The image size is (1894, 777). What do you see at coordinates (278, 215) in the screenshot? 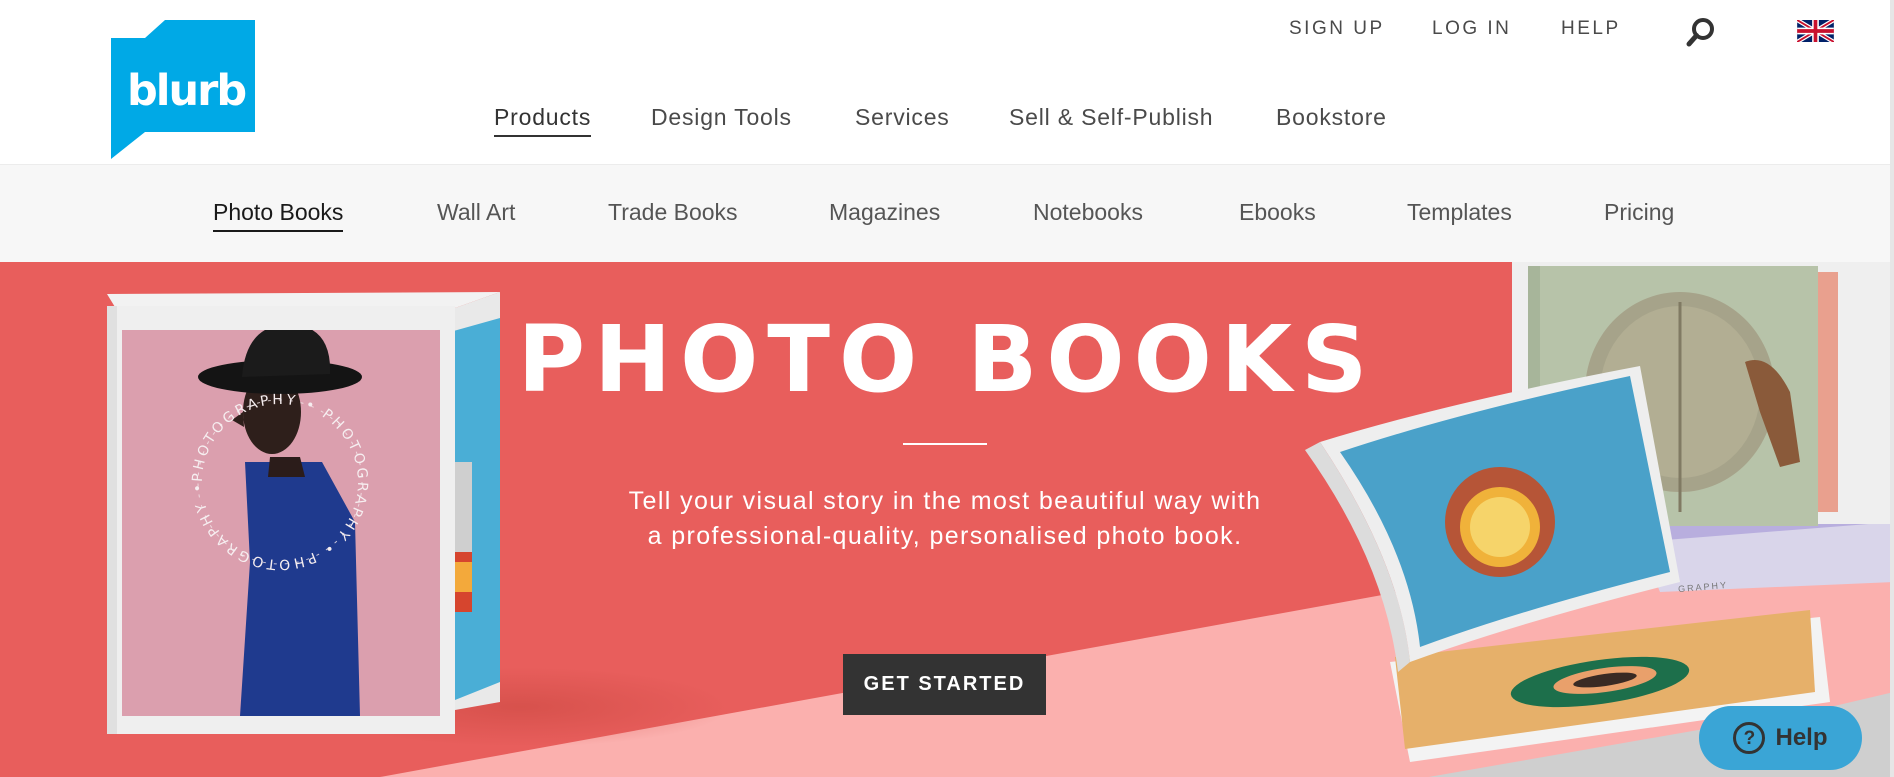
I see `subnav-photo-books: Photo Books` at bounding box center [278, 215].